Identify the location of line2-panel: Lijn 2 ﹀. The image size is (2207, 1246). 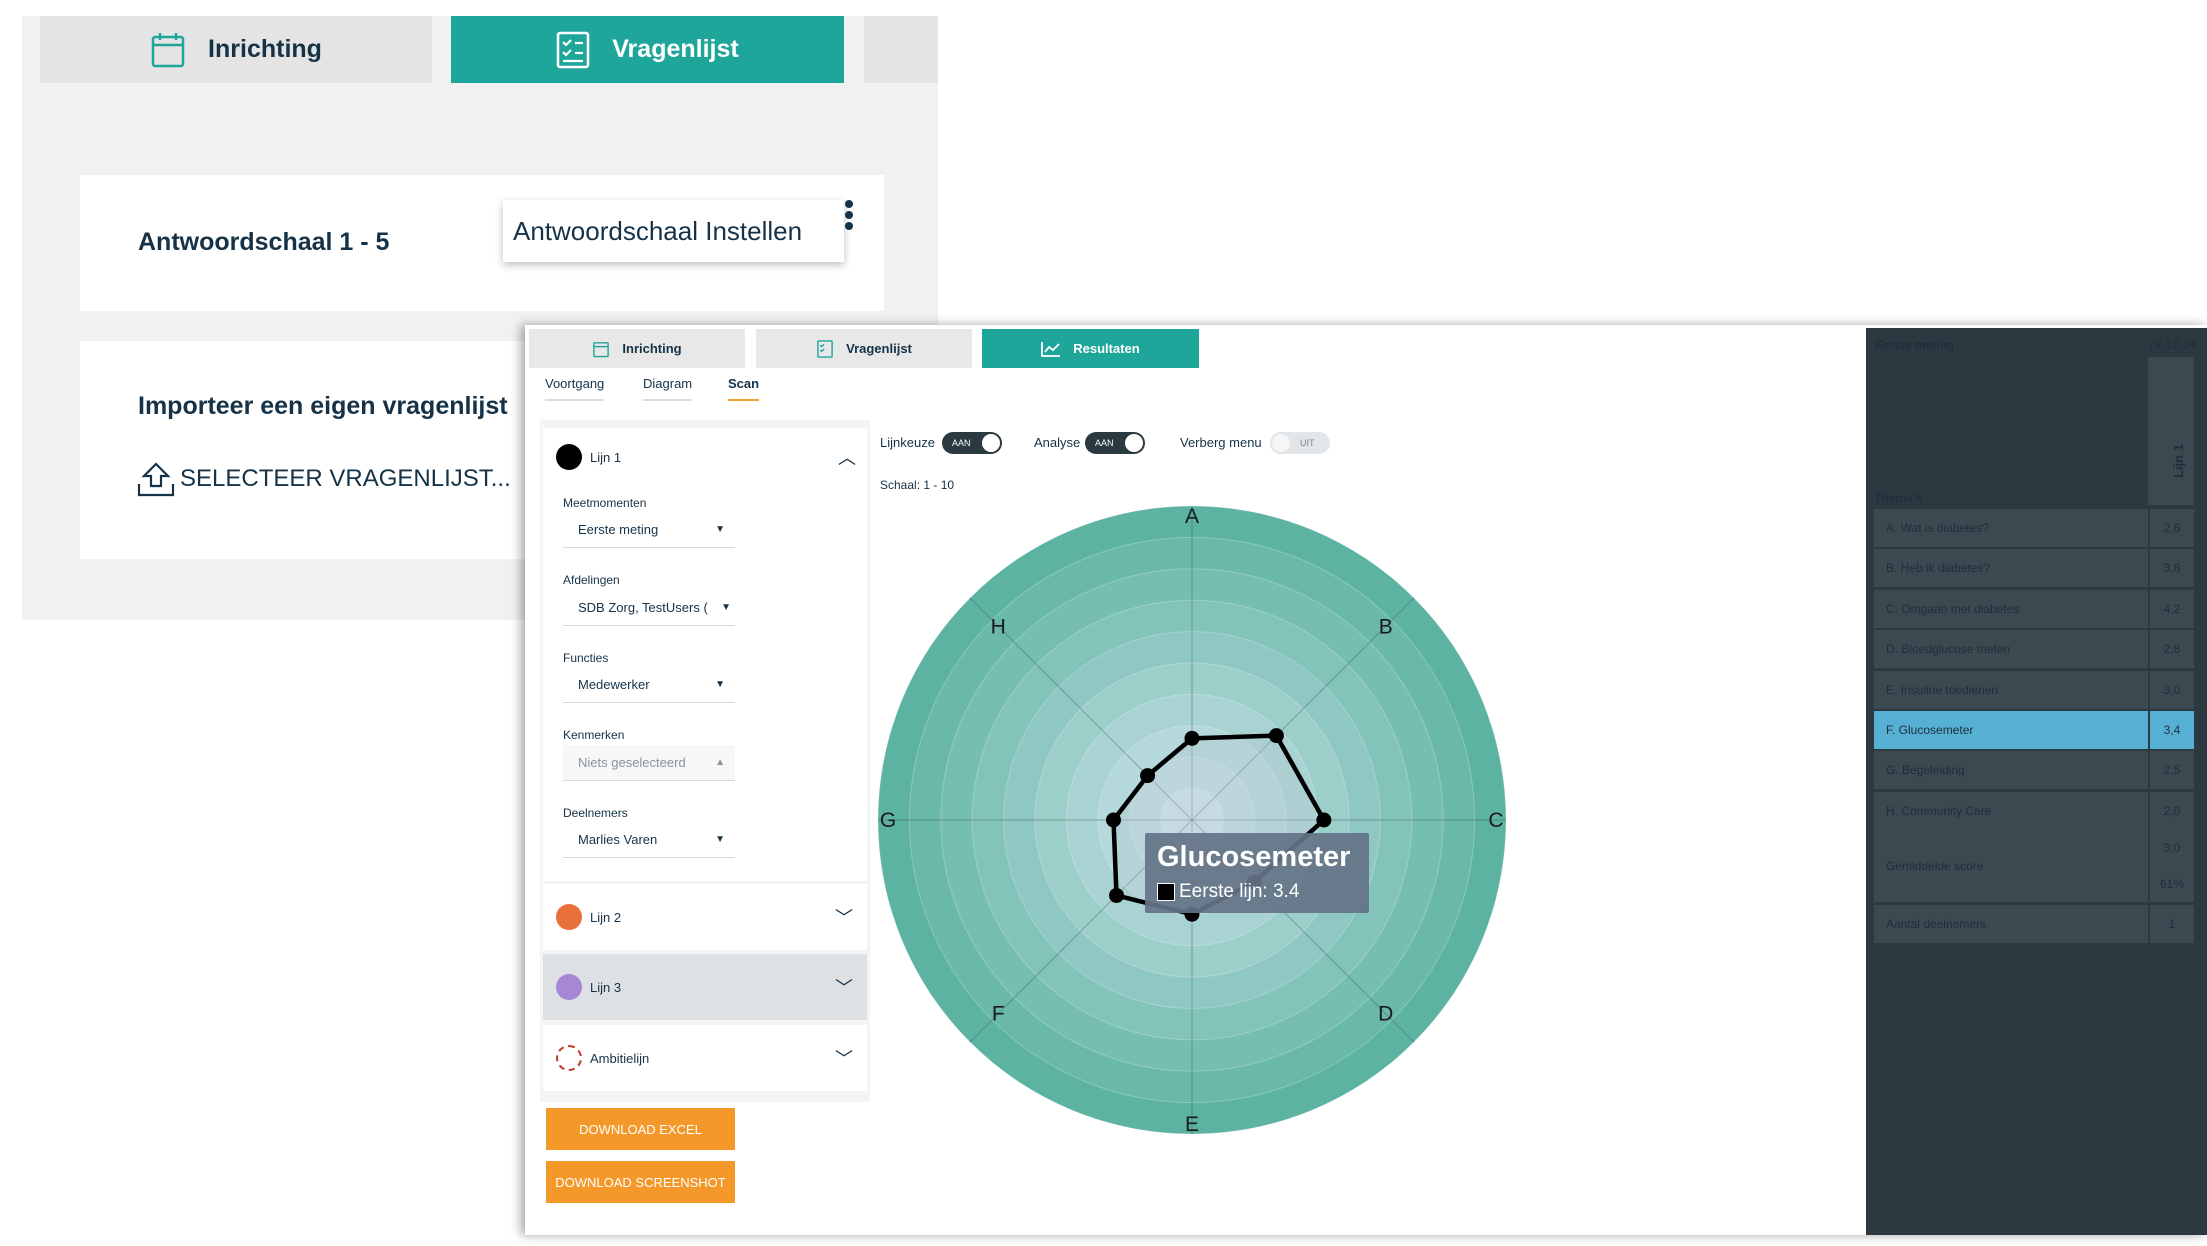
(705, 917).